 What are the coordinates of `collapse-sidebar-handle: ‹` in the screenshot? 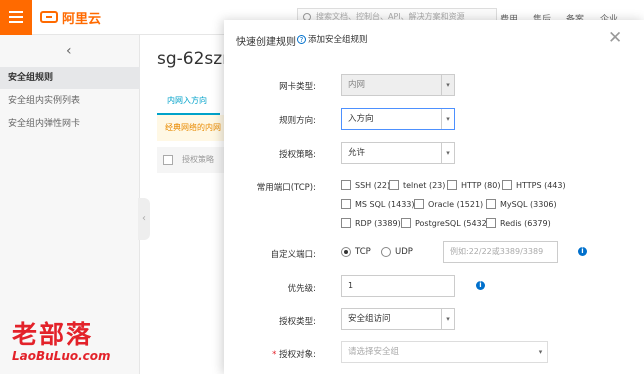 It's located at (144, 219).